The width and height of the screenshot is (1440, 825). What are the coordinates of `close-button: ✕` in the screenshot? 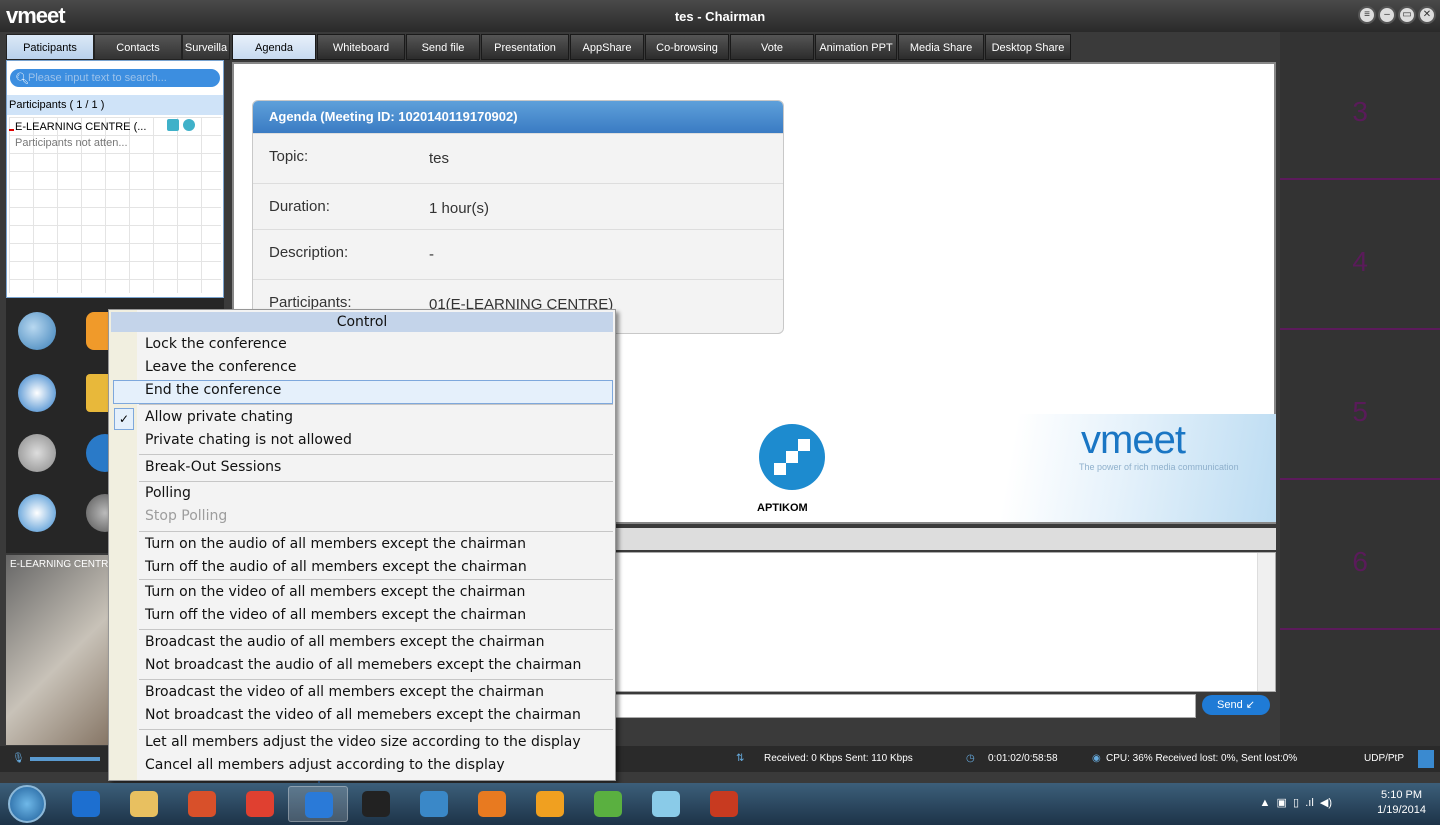 It's located at (1427, 15).